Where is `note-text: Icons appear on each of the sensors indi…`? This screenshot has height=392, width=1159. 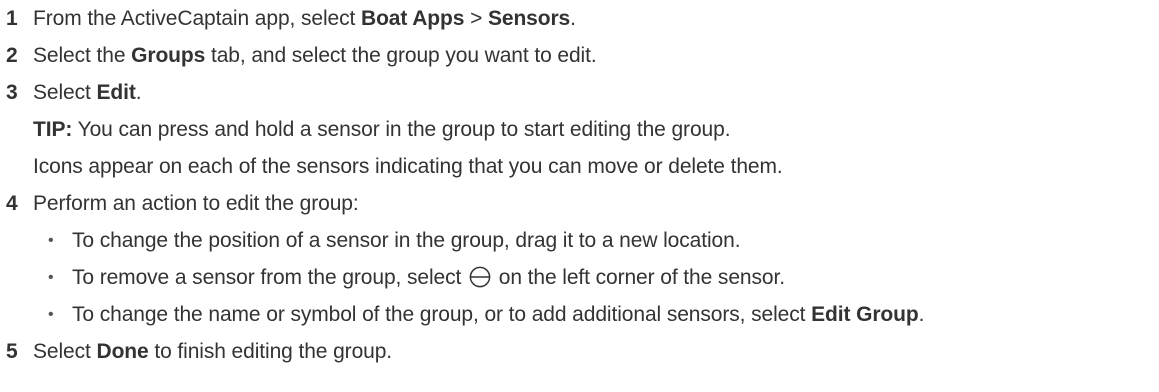
note-text: Icons appear on each of the sensors indi… is located at coordinates (408, 166).